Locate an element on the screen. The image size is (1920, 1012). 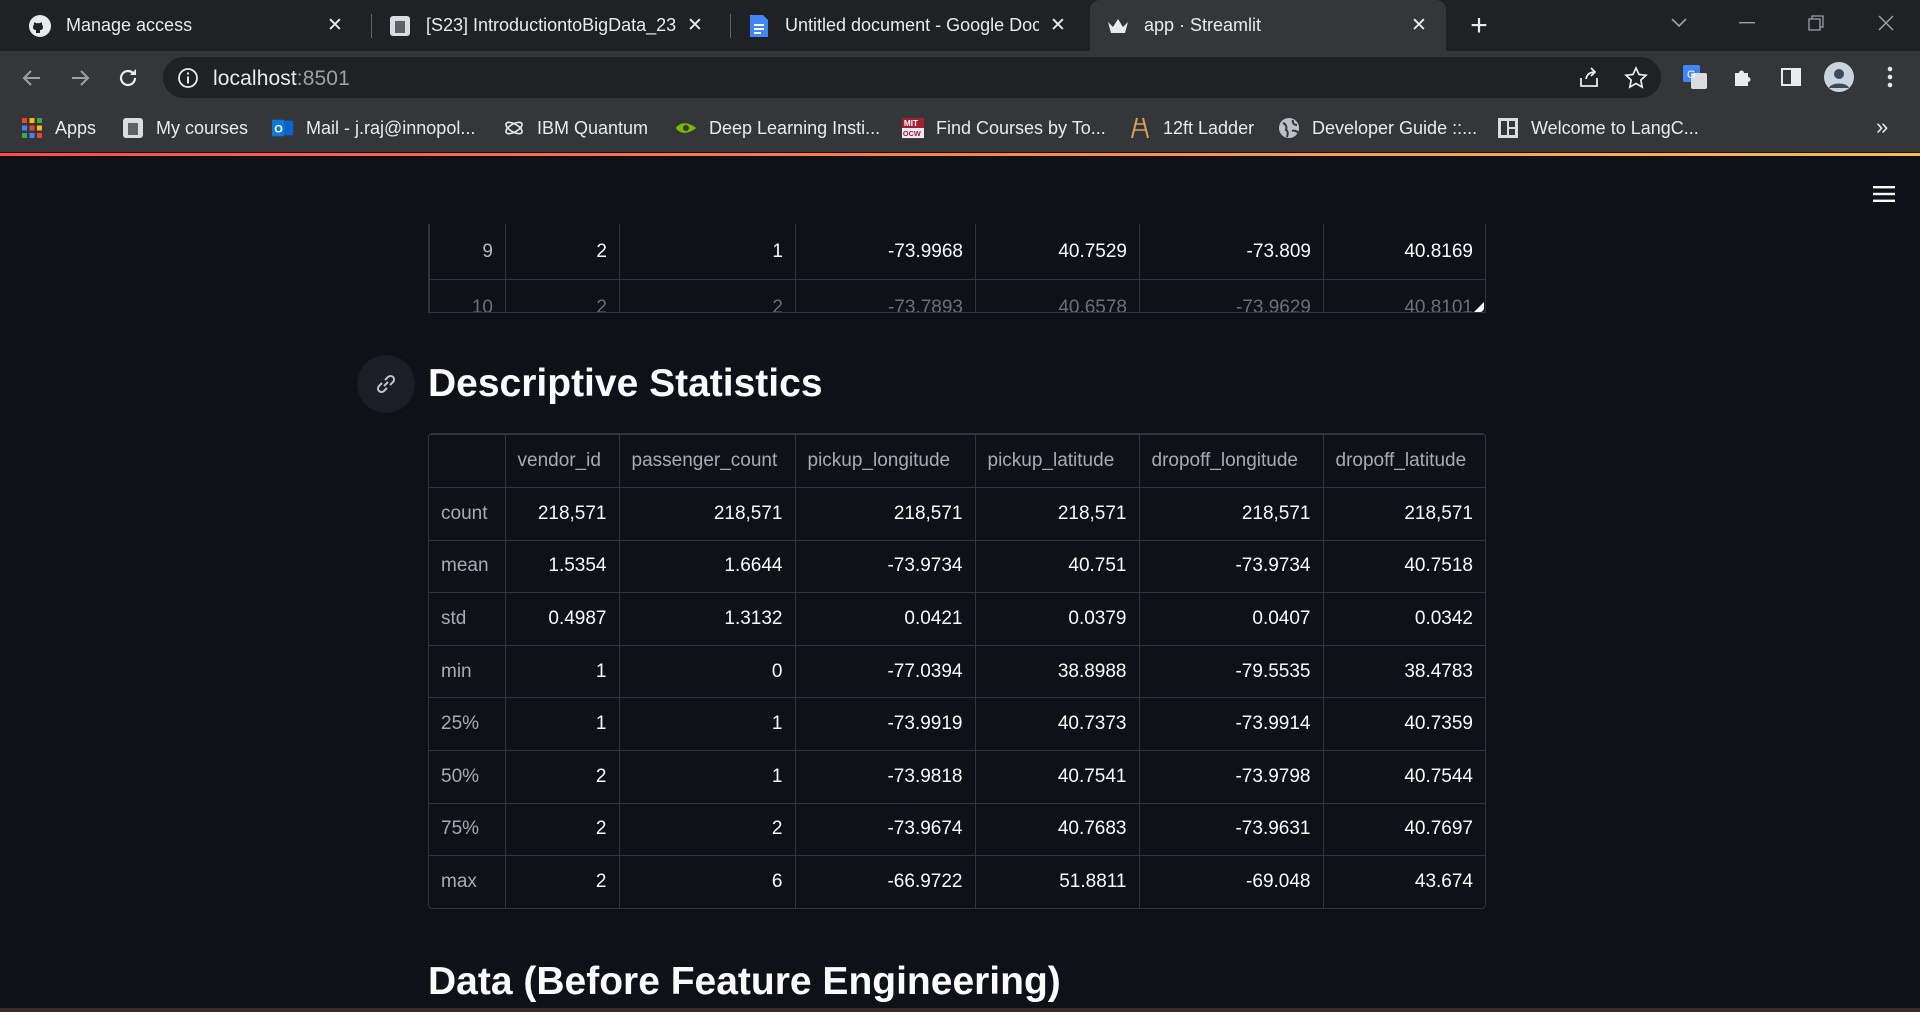
table-cell: -77.0394 is located at coordinates (885, 671).